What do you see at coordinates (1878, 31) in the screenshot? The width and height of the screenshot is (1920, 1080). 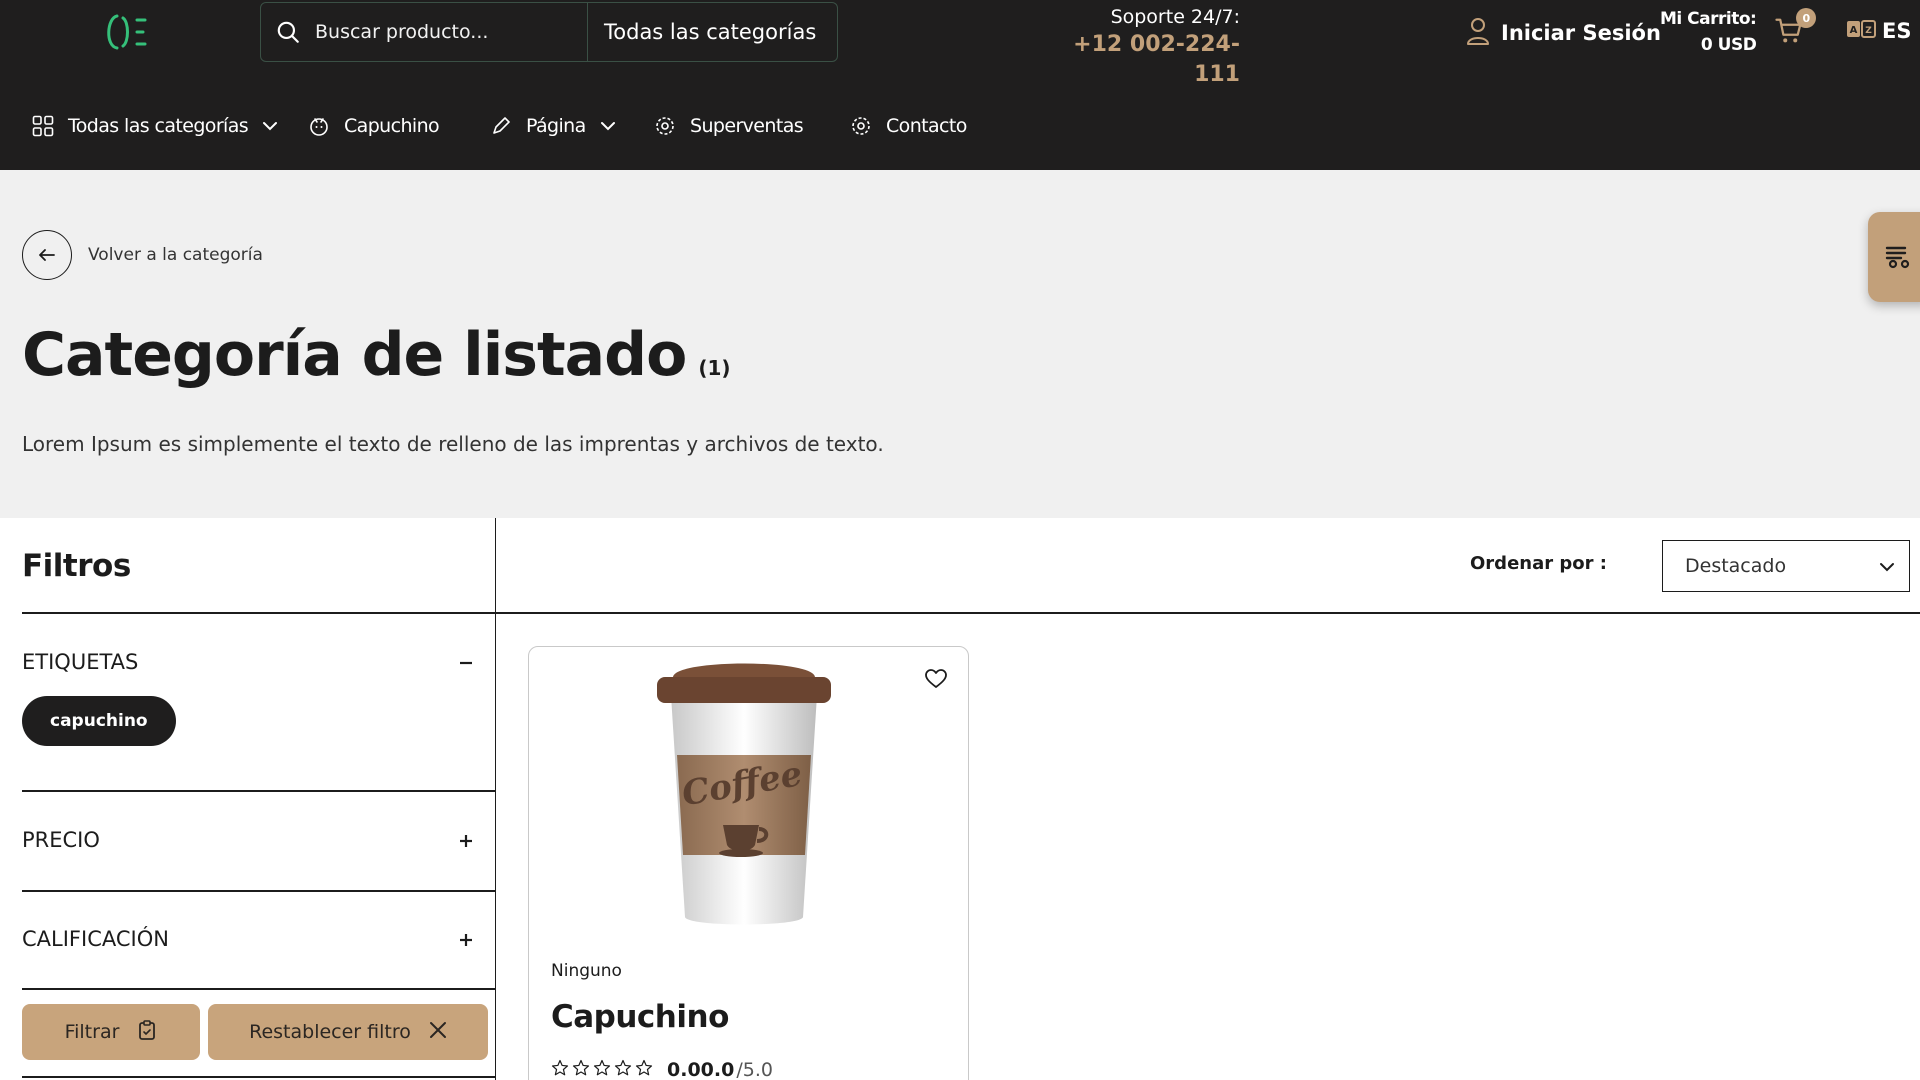 I see `language-switcher: AZ ES` at bounding box center [1878, 31].